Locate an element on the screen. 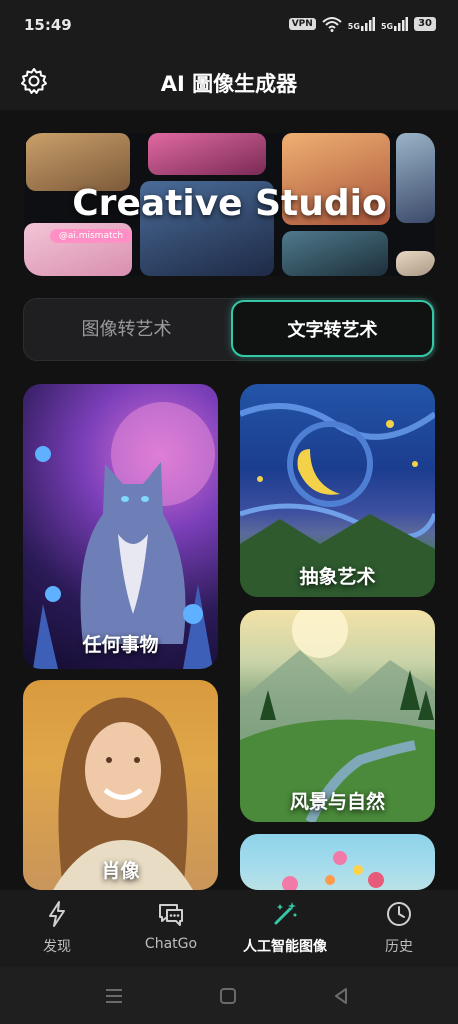 The height and width of the screenshot is (1024, 458). system-nav-bar is located at coordinates (229, 995).